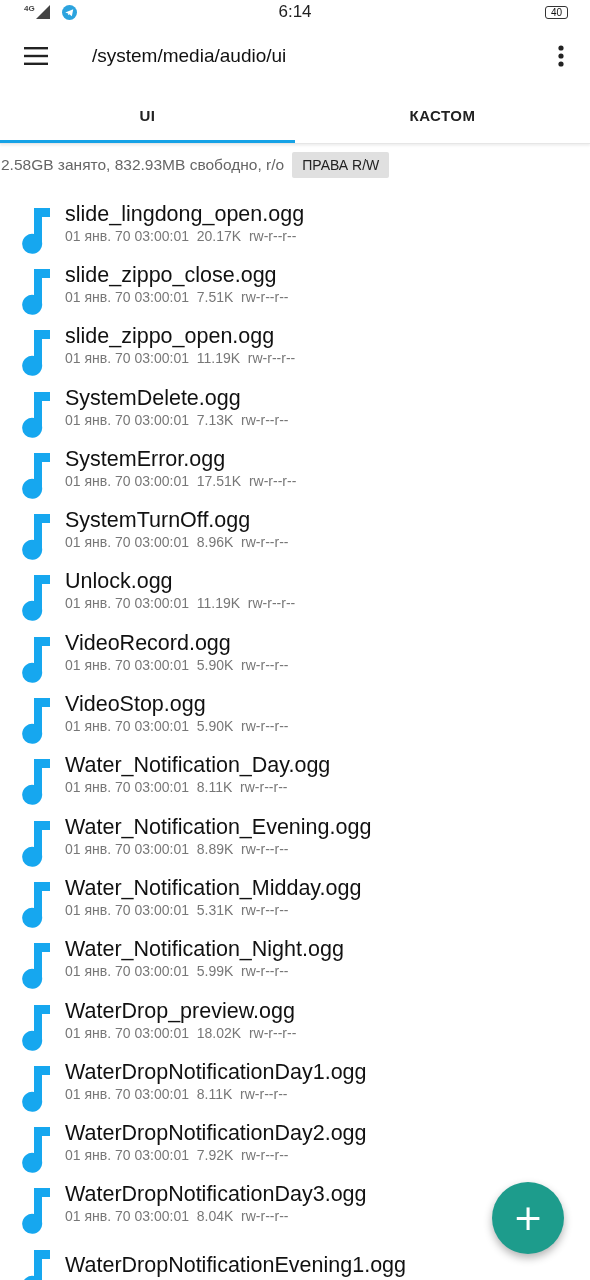  Describe the element at coordinates (177, 971) in the screenshot. I see `file-details: 01 янв. 70 03:00:01 5.99K rw-r--r--` at that location.